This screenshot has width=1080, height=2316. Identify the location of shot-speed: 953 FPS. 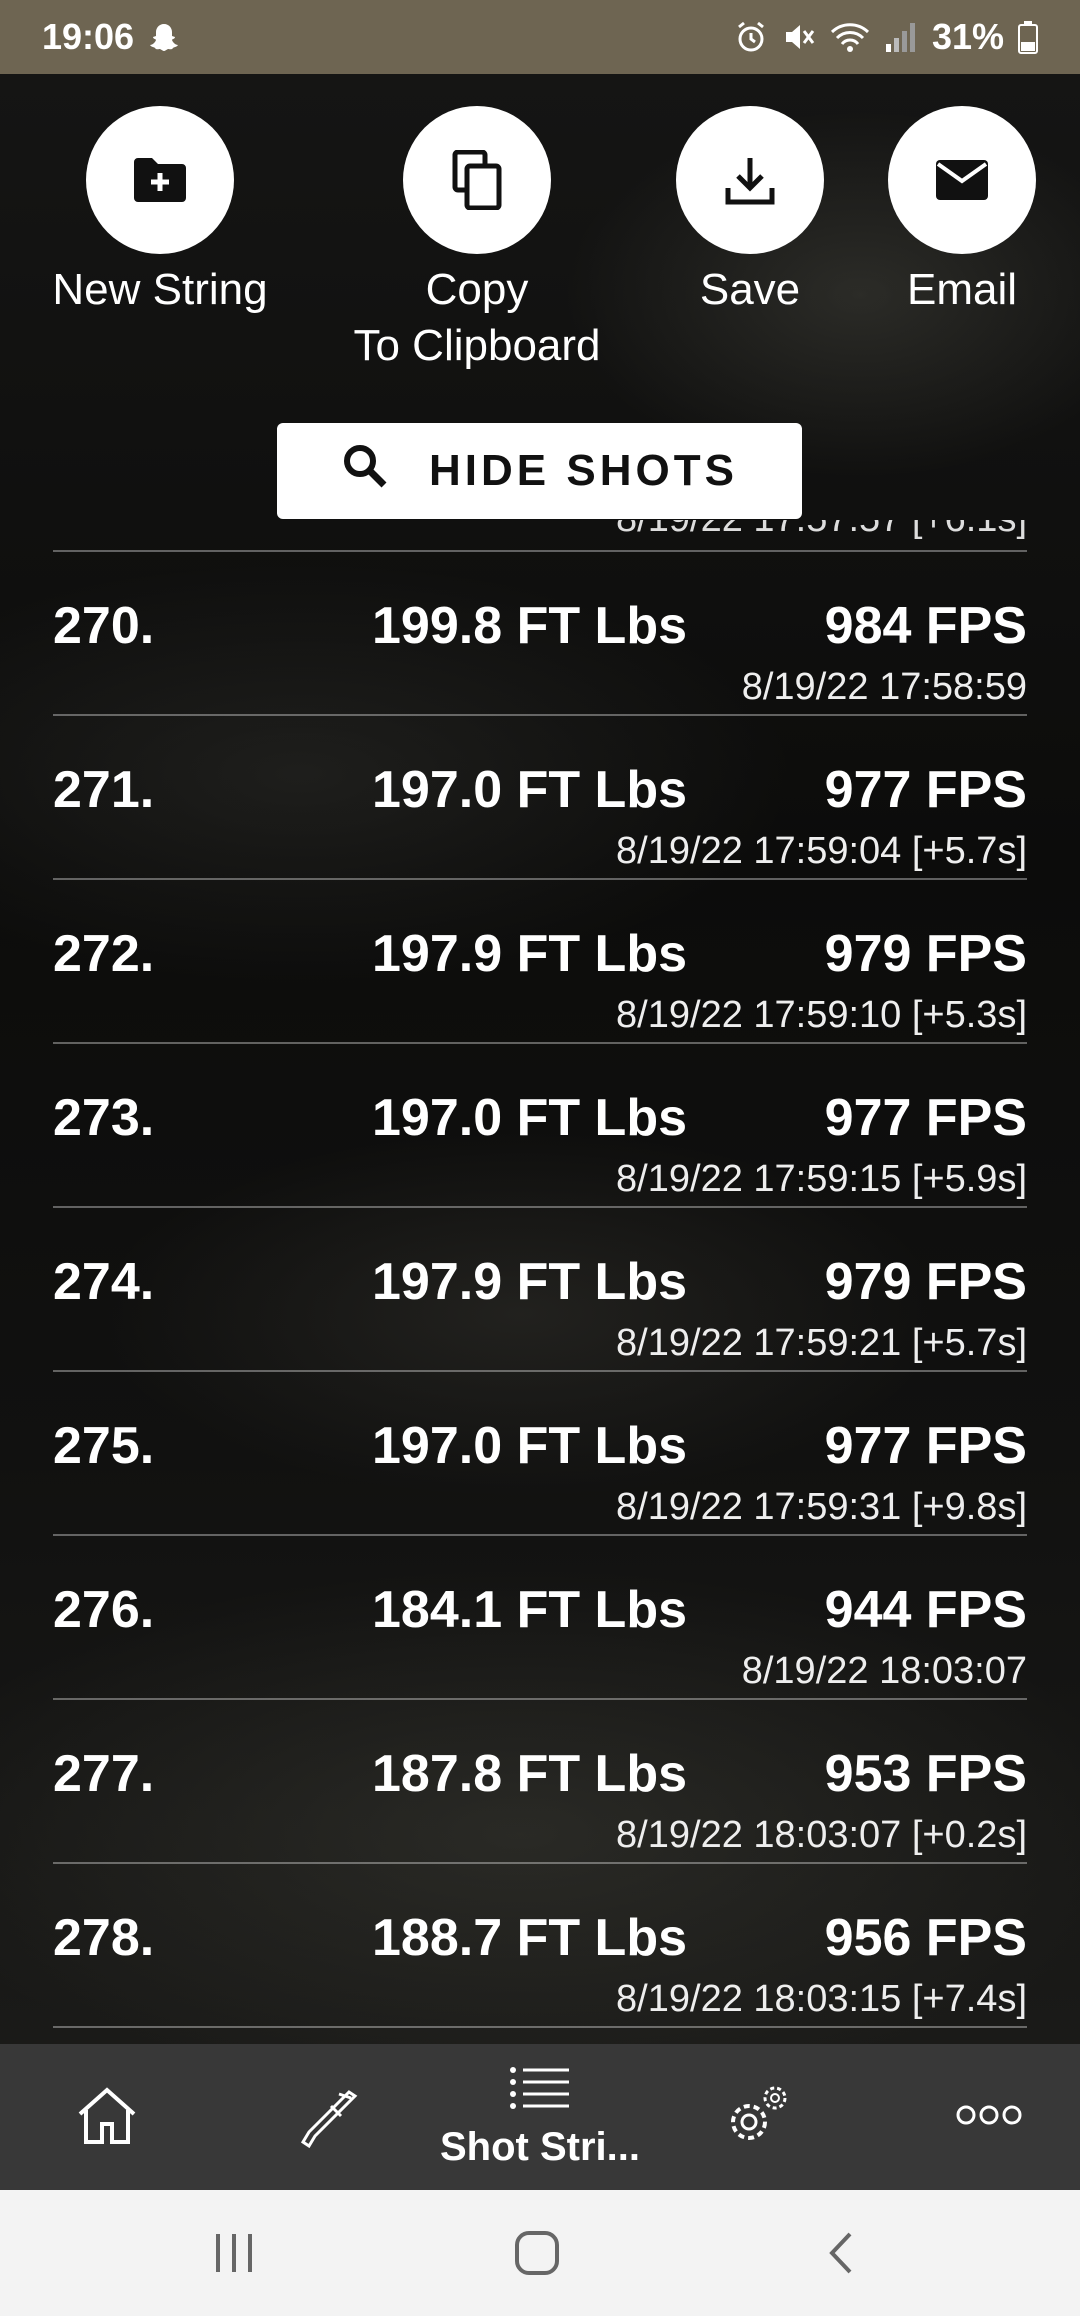
(925, 1774).